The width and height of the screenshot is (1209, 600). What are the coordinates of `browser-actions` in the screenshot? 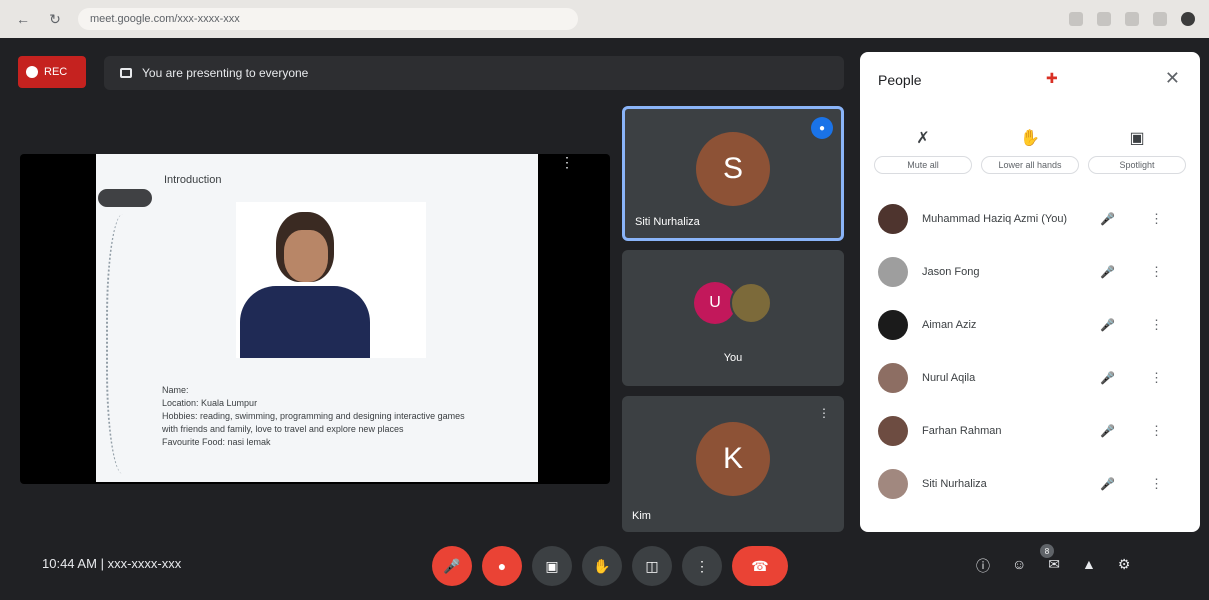 It's located at (1132, 19).